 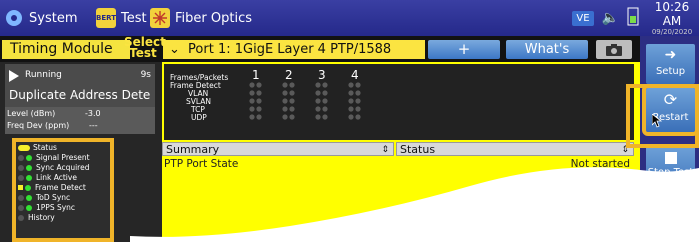 I want to click on cursor-icon, so click(x=657, y=121).